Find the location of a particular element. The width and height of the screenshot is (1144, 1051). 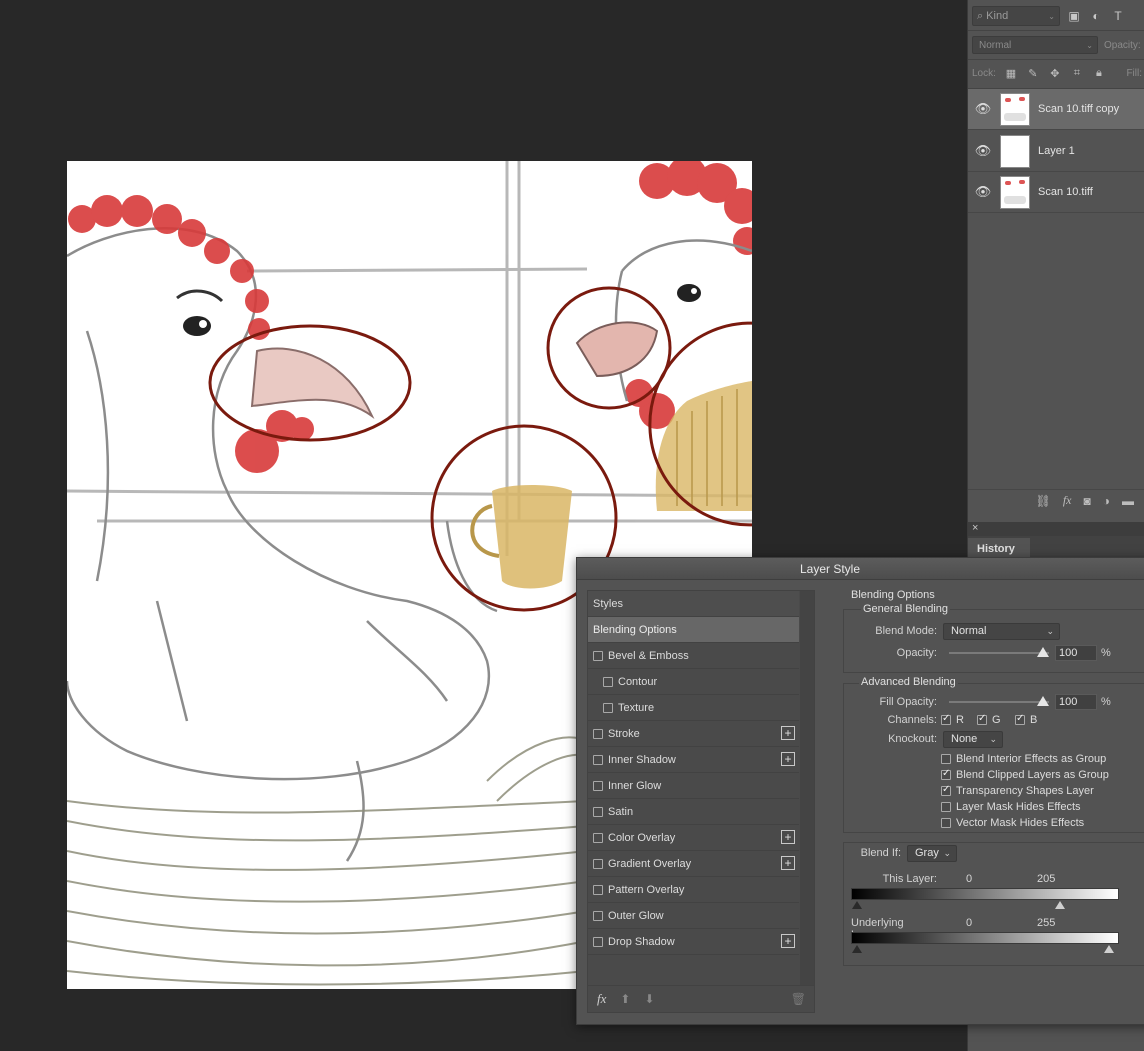

blend-mode-select: Normal ⌄ is located at coordinates (1001, 631).